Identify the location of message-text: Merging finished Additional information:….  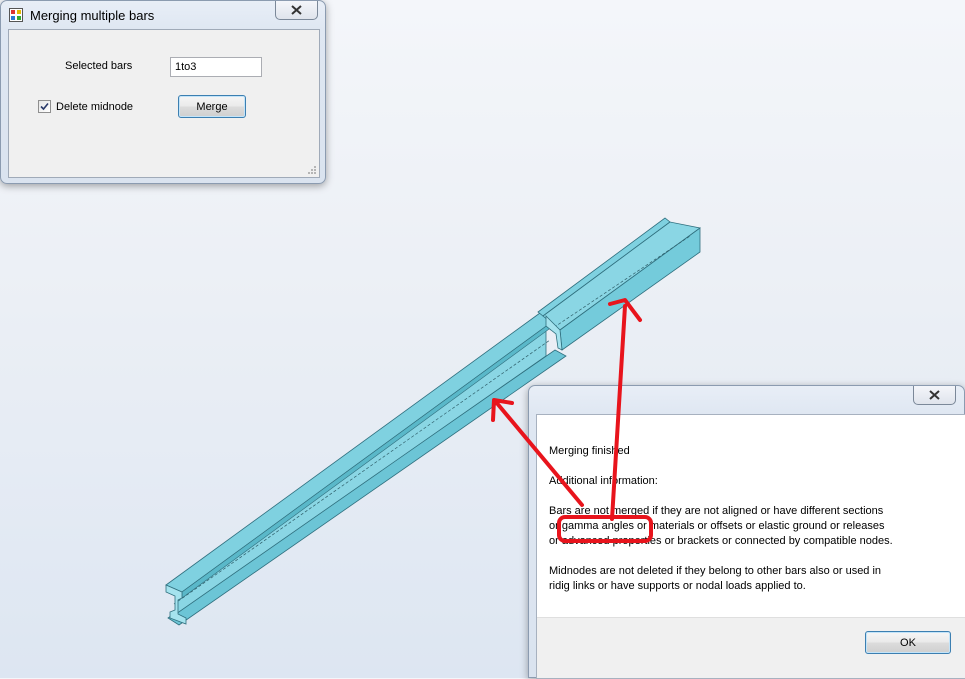
(753, 526).